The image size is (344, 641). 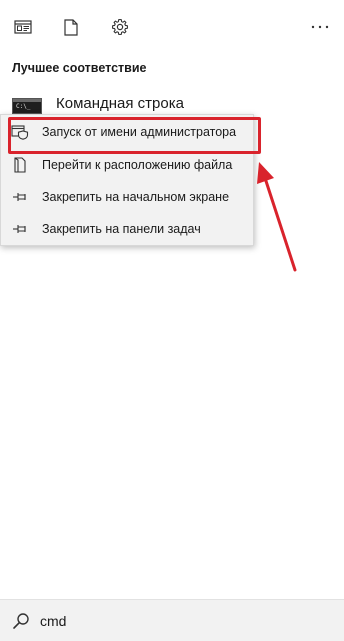 I want to click on search-input, so click(x=180, y=621).